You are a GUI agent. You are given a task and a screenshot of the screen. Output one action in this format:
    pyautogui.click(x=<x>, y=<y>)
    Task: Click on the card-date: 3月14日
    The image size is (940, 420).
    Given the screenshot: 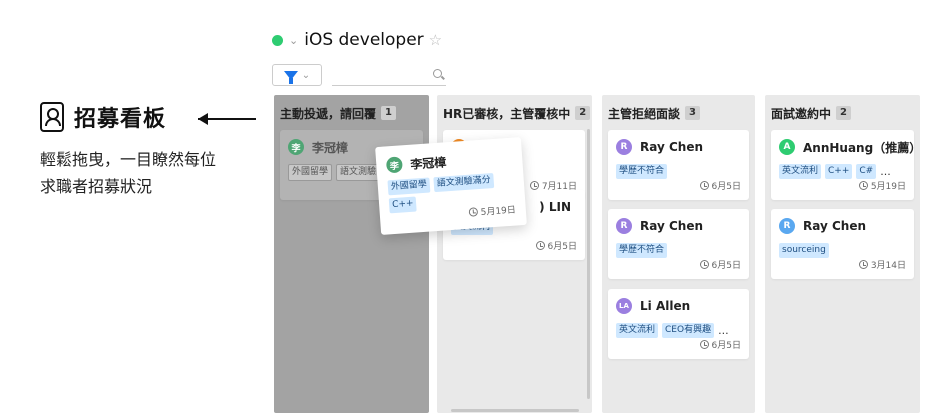 What is the action you would take?
    pyautogui.click(x=882, y=264)
    